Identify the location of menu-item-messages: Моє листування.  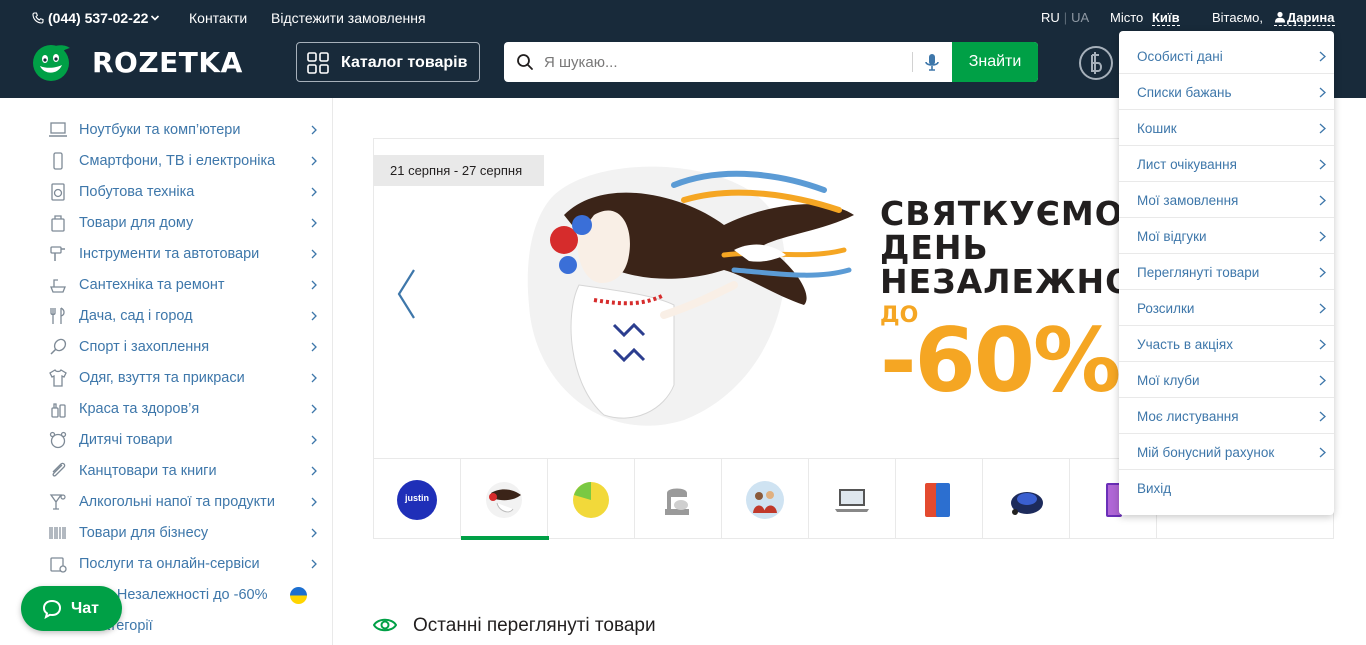
(1226, 416).